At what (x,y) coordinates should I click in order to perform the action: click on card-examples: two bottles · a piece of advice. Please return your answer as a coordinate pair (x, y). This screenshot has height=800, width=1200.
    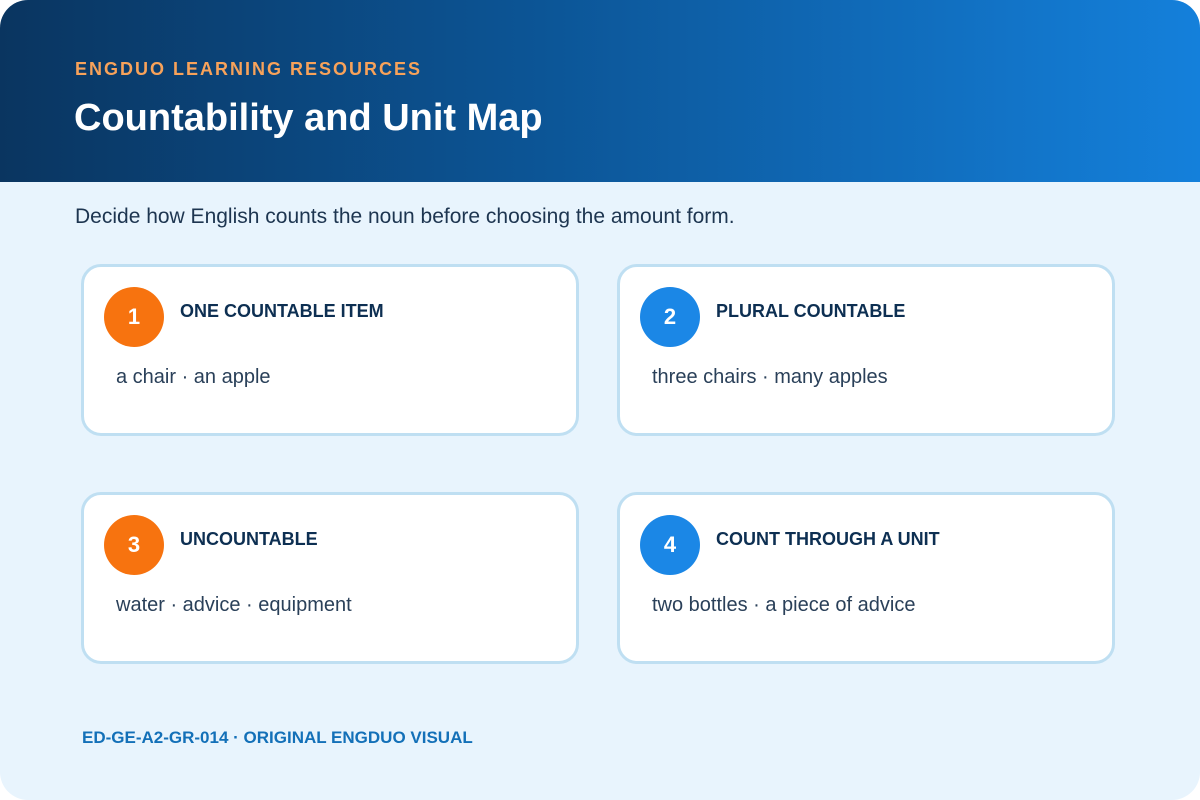
    Looking at the image, I should click on (784, 605).